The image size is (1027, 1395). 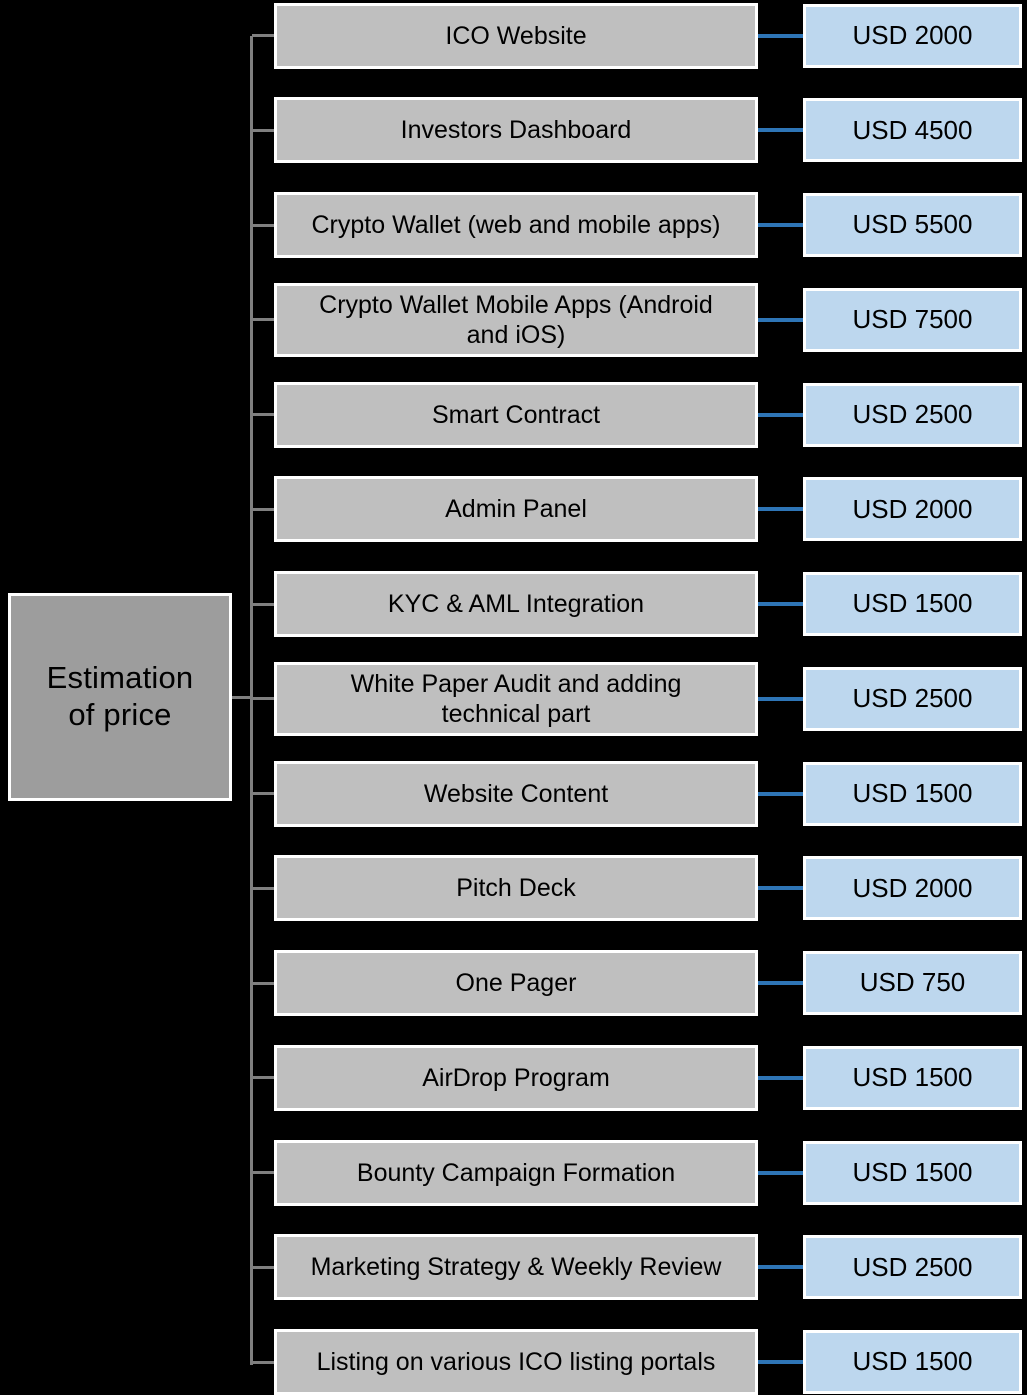 I want to click on item-box-label: Website Content, so click(x=516, y=793).